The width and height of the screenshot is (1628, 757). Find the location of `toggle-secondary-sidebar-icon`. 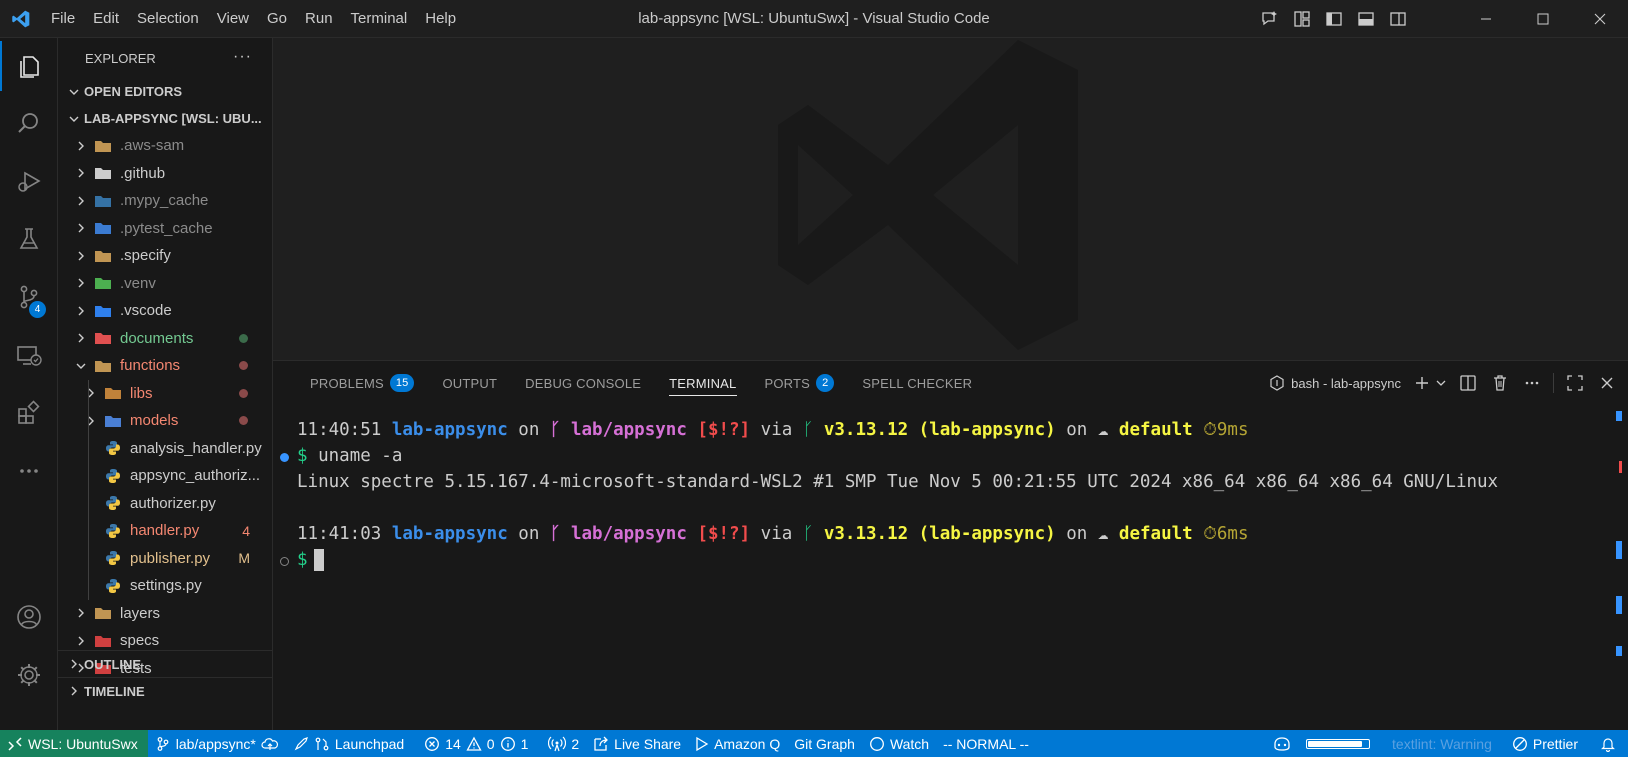

toggle-secondary-sidebar-icon is located at coordinates (1398, 19).